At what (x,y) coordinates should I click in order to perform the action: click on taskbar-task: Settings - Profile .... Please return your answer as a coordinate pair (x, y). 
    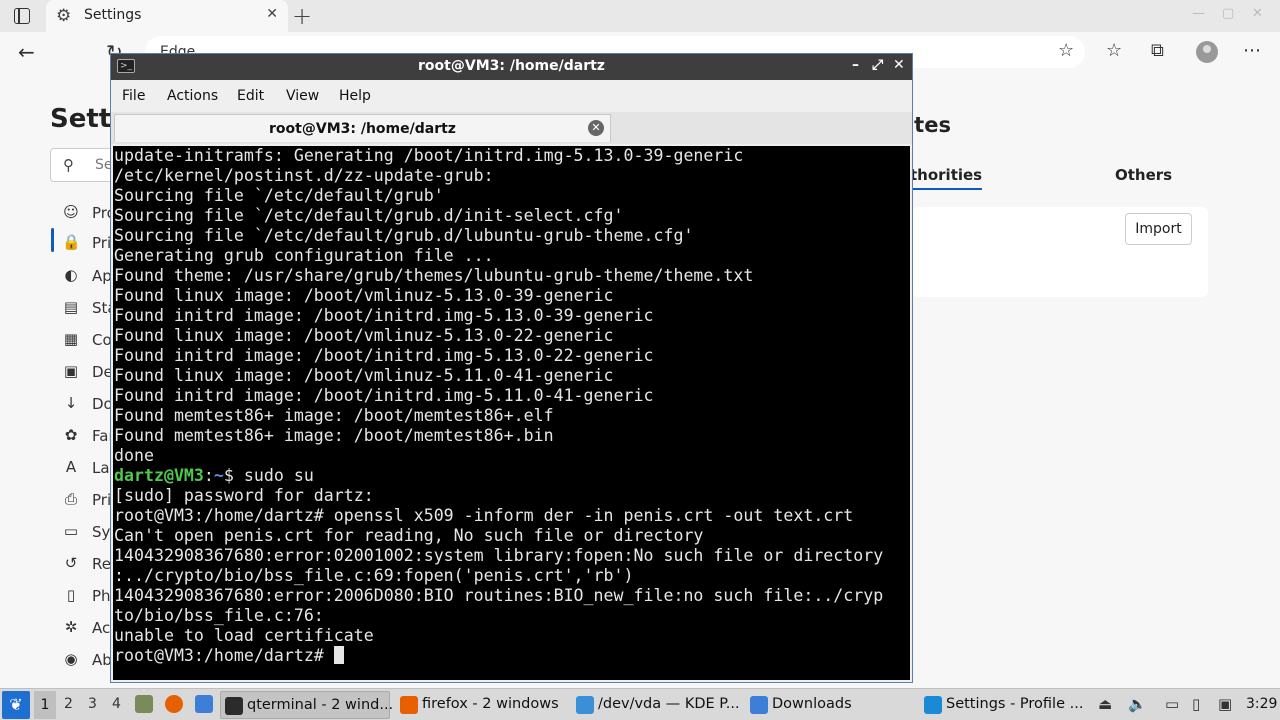
    Looking at the image, I should click on (1006, 705).